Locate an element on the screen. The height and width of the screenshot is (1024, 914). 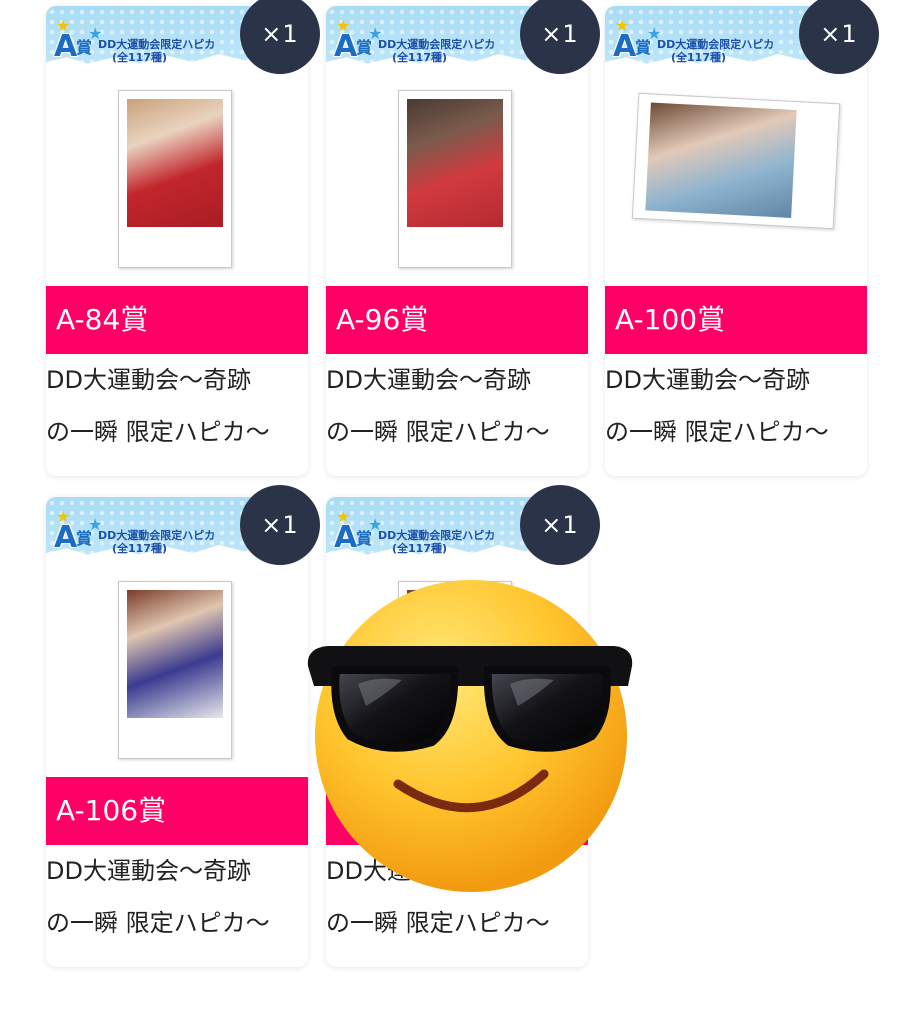
prize-label: A-96賞 is located at coordinates (457, 320).